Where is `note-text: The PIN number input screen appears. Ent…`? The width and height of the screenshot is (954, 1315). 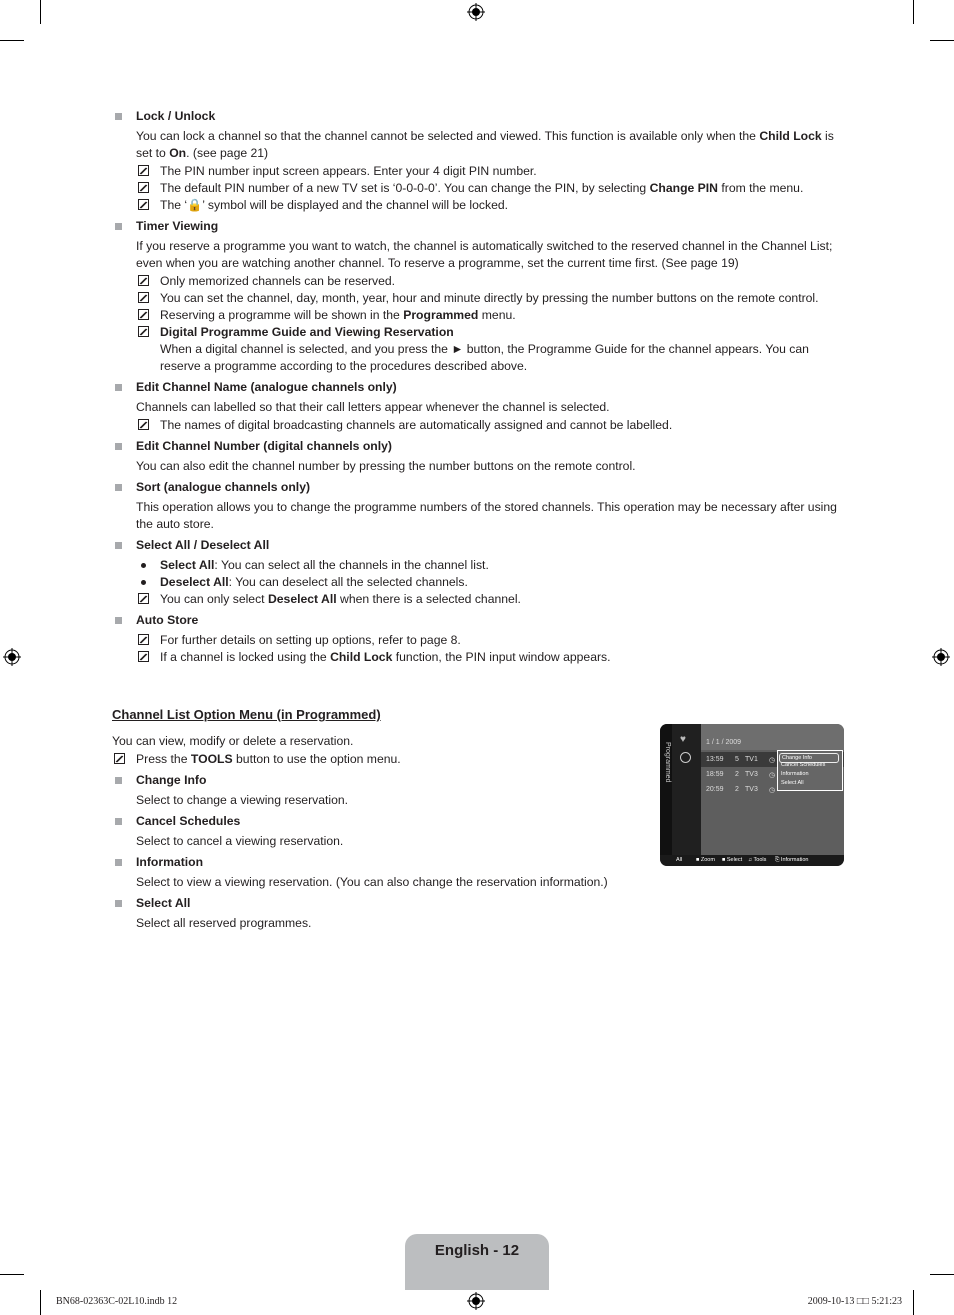
note-text: The PIN number input screen appears. Ent… is located at coordinates (348, 171).